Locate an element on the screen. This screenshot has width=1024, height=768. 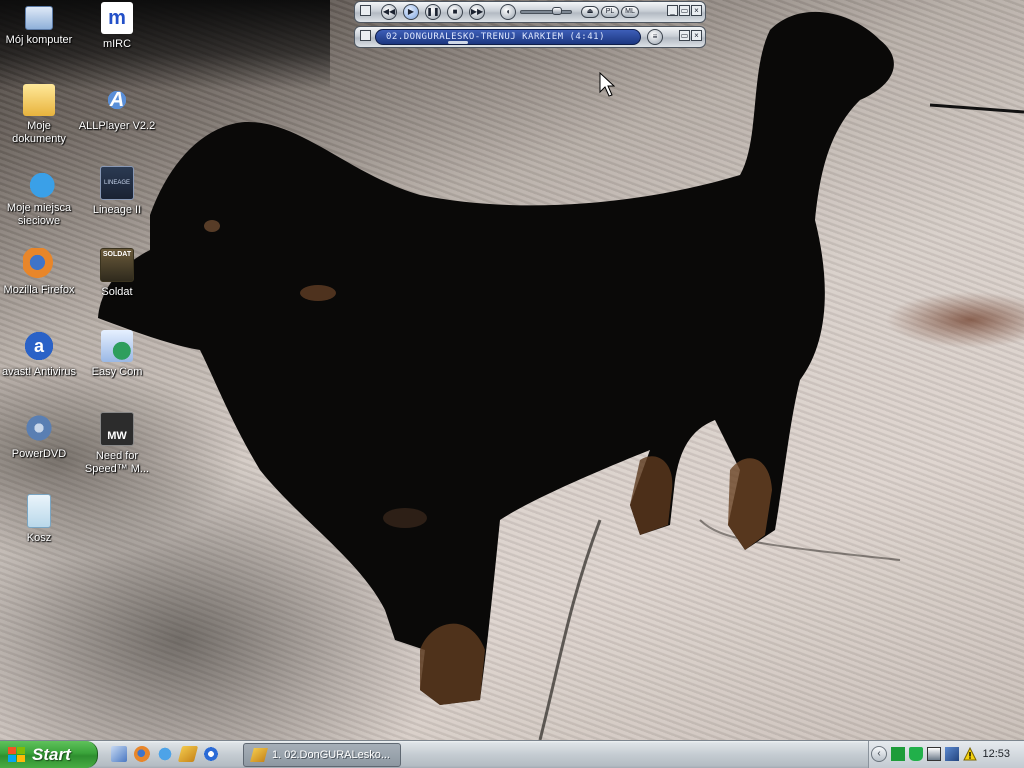
network-places-icon is located at coordinates (39, 182).